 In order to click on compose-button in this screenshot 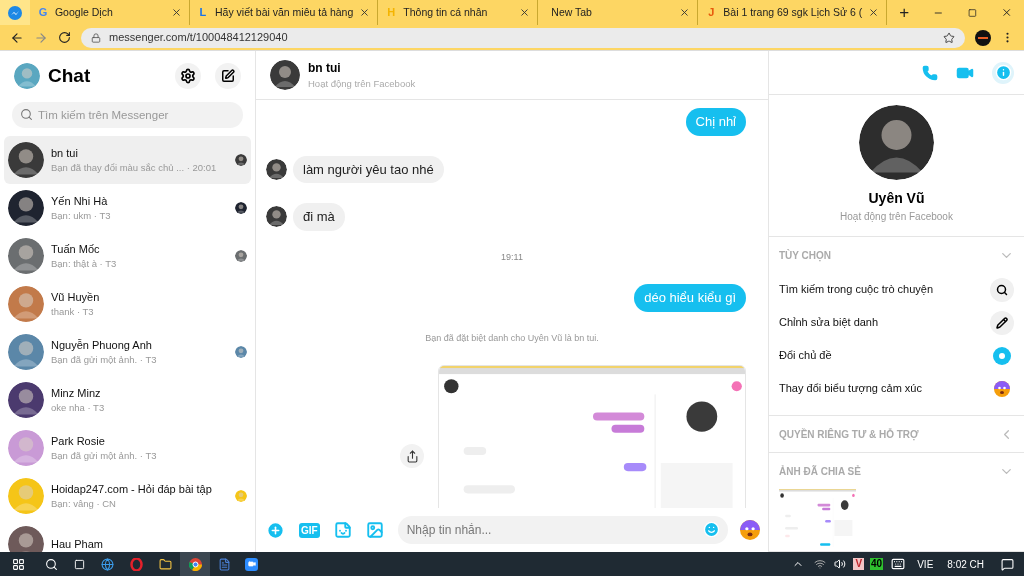, I will do `click(228, 76)`.